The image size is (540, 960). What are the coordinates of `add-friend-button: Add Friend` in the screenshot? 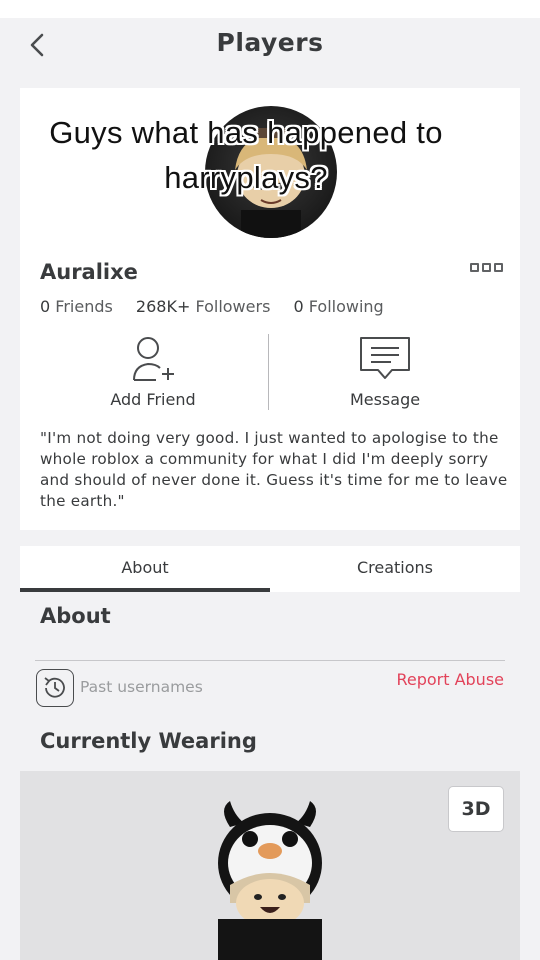 It's located at (153, 374).